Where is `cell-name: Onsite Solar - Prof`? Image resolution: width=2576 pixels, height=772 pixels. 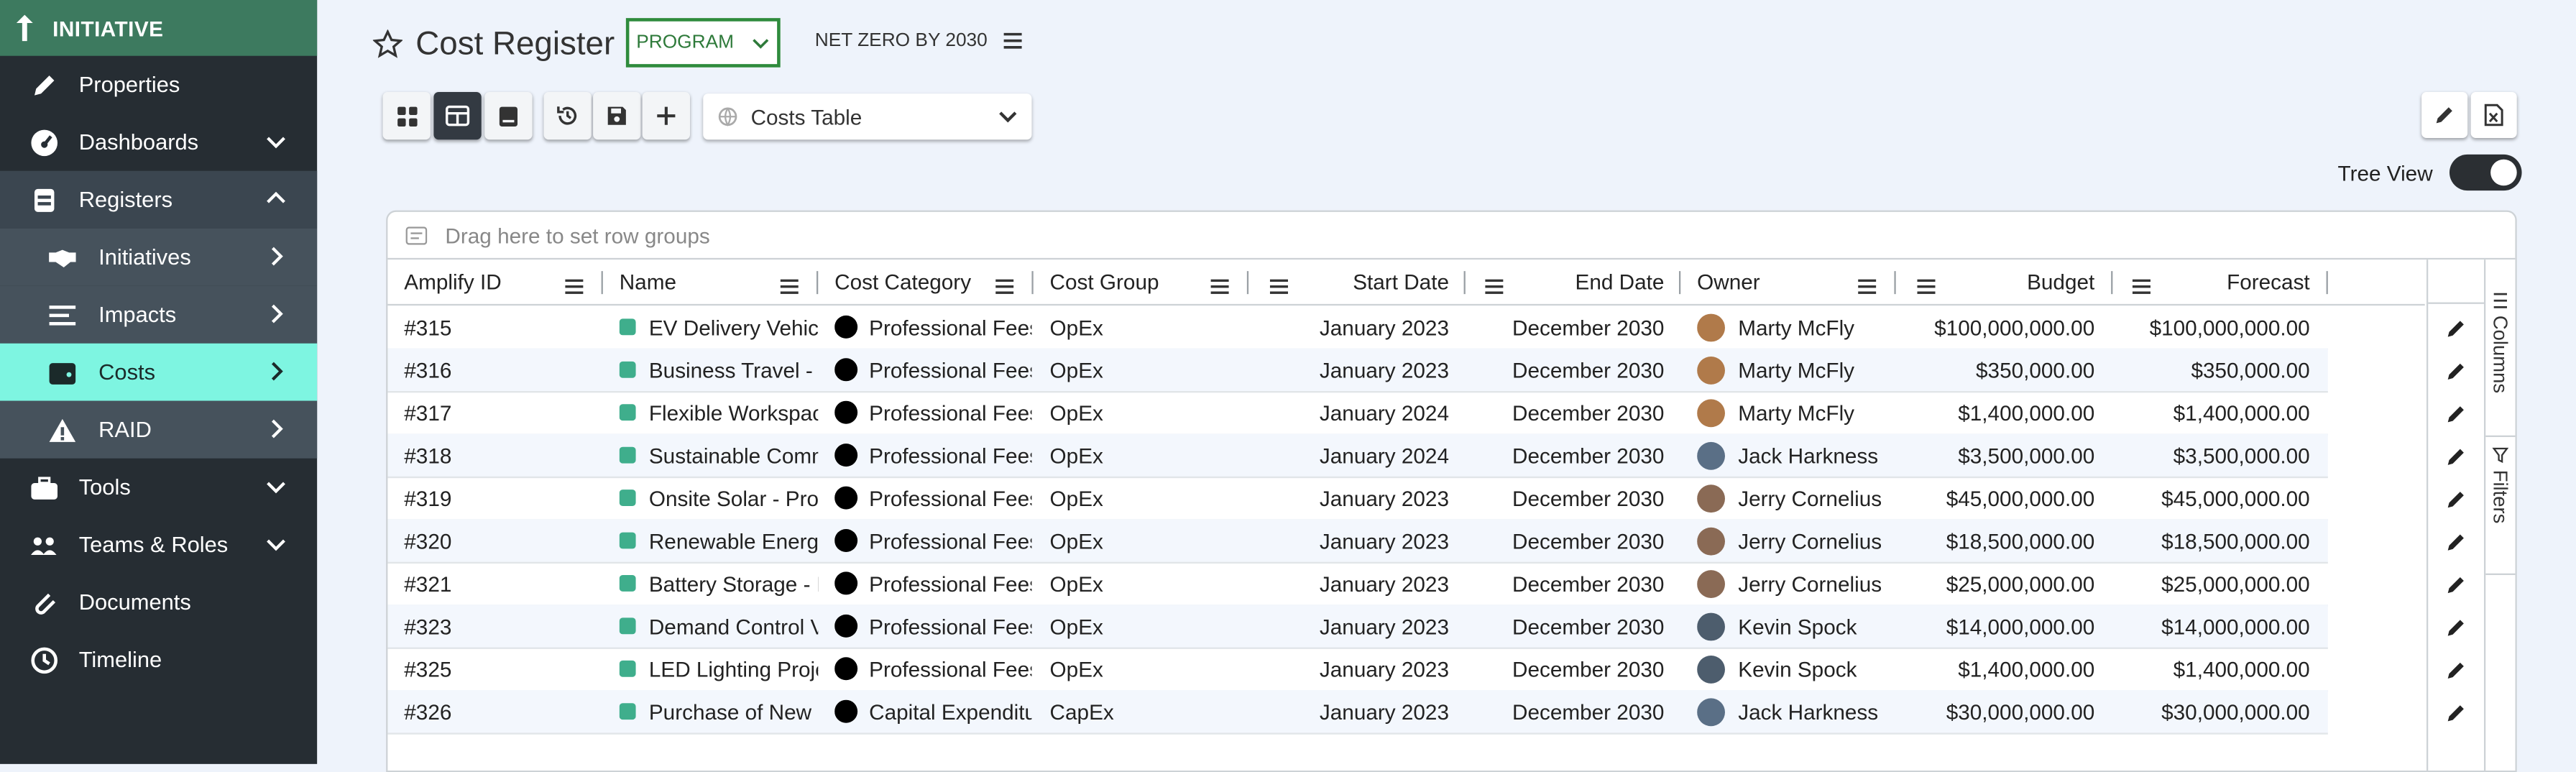
cell-name: Onsite Solar - Prof is located at coordinates (718, 498).